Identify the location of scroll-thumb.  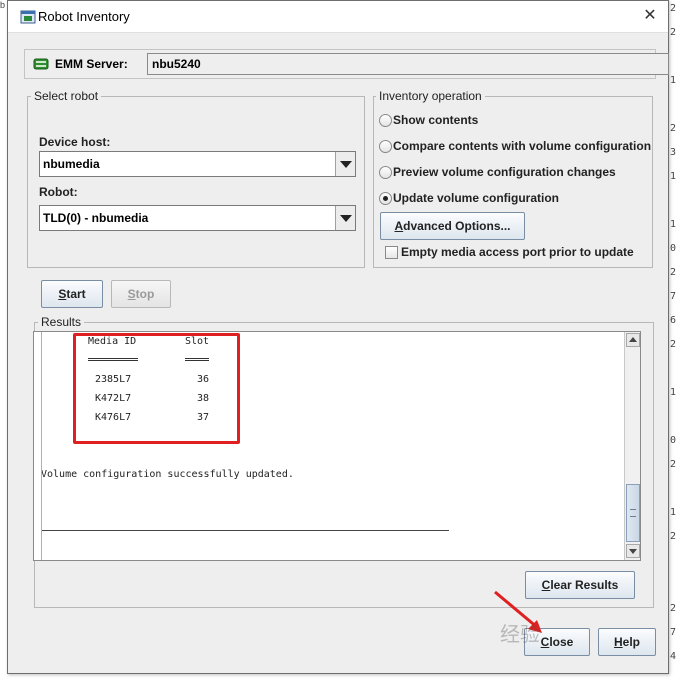
(633, 513).